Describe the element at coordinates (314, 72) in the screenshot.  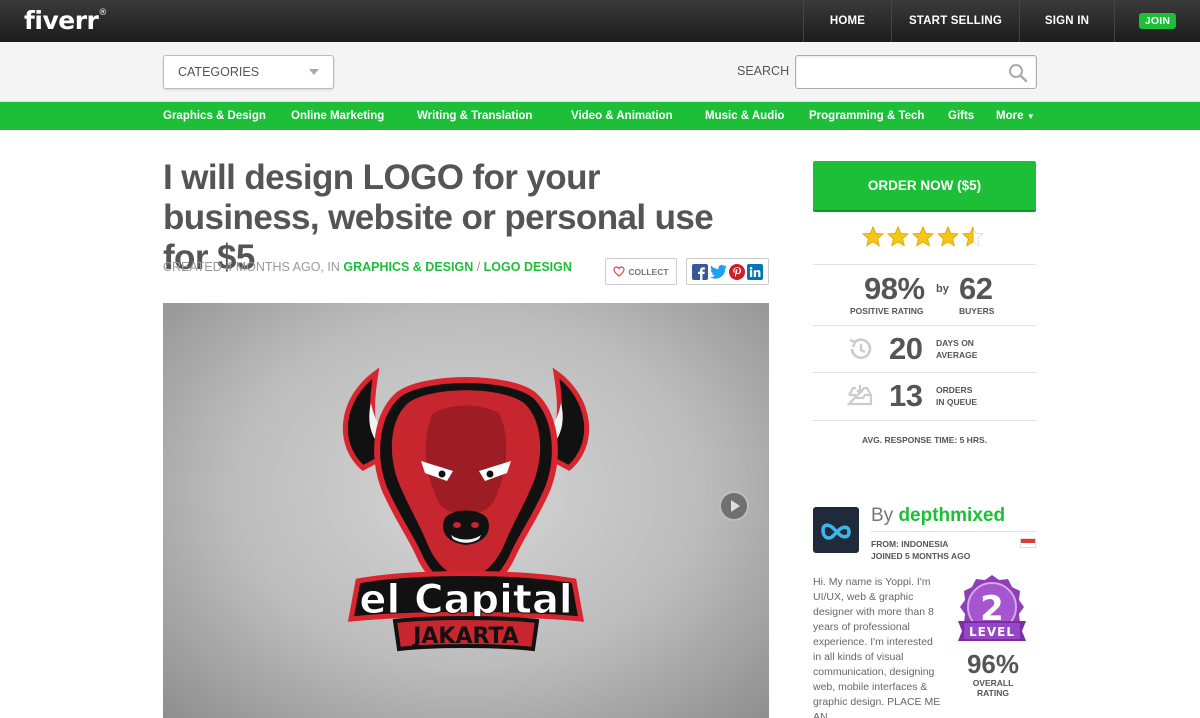
I see `chevron-down-icon` at that location.